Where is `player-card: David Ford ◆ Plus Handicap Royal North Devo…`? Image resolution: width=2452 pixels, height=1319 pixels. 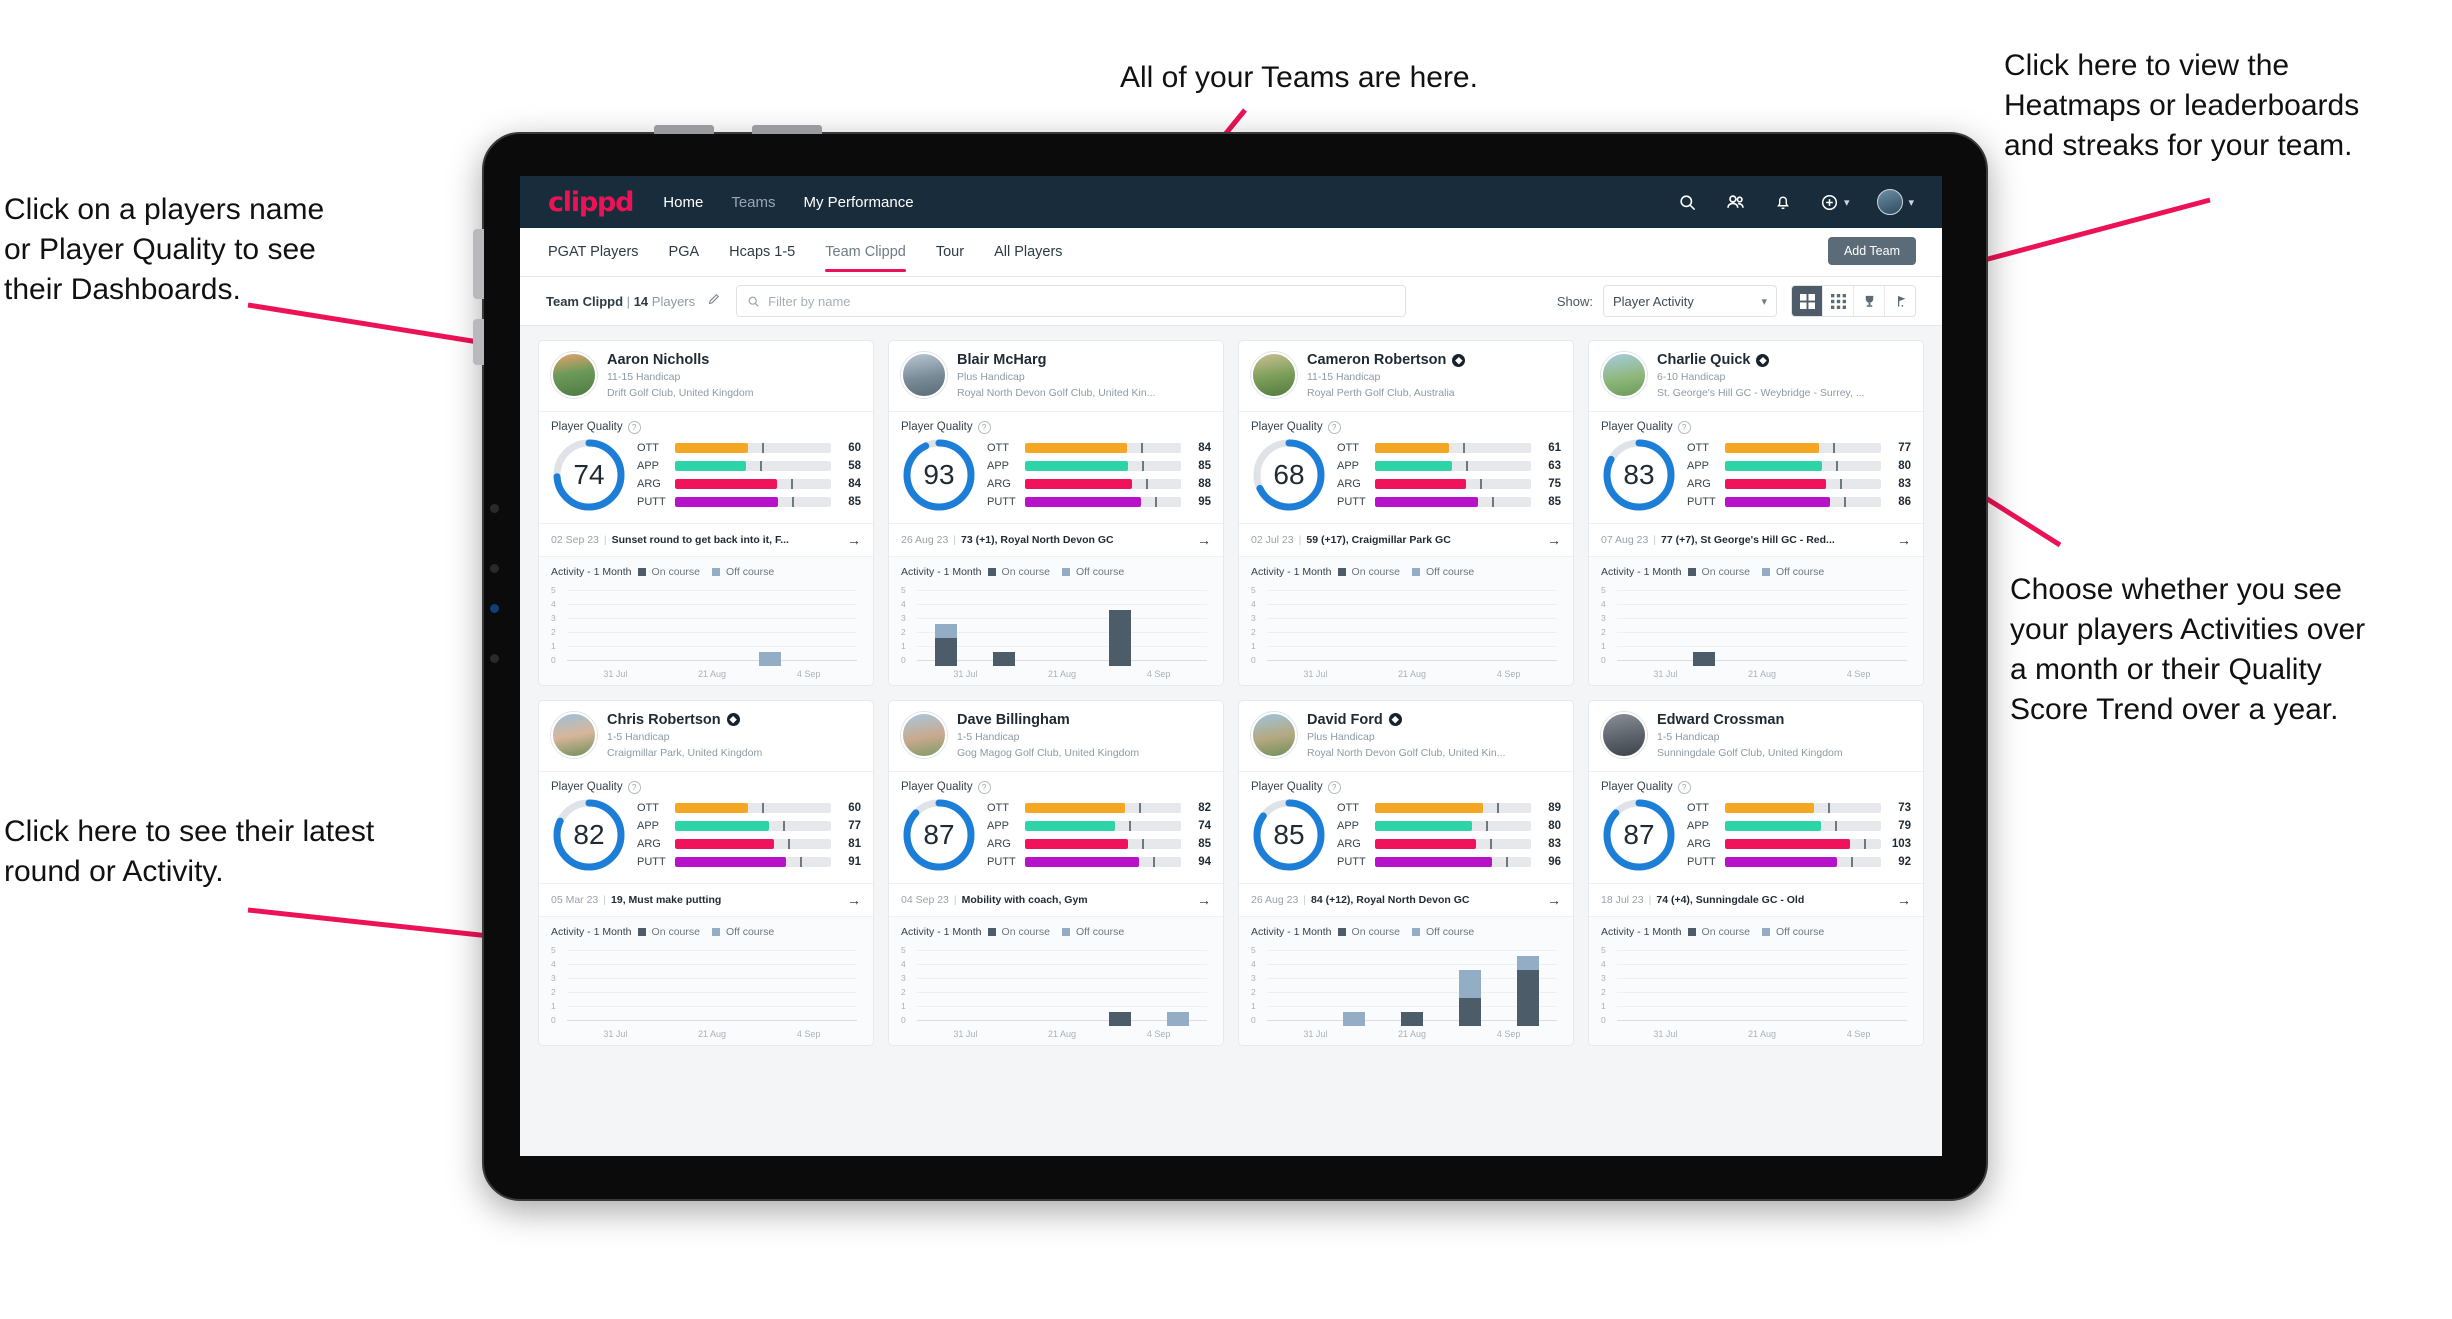 player-card: David Ford ◆ Plus Handicap Royal North Devo… is located at coordinates (1406, 872).